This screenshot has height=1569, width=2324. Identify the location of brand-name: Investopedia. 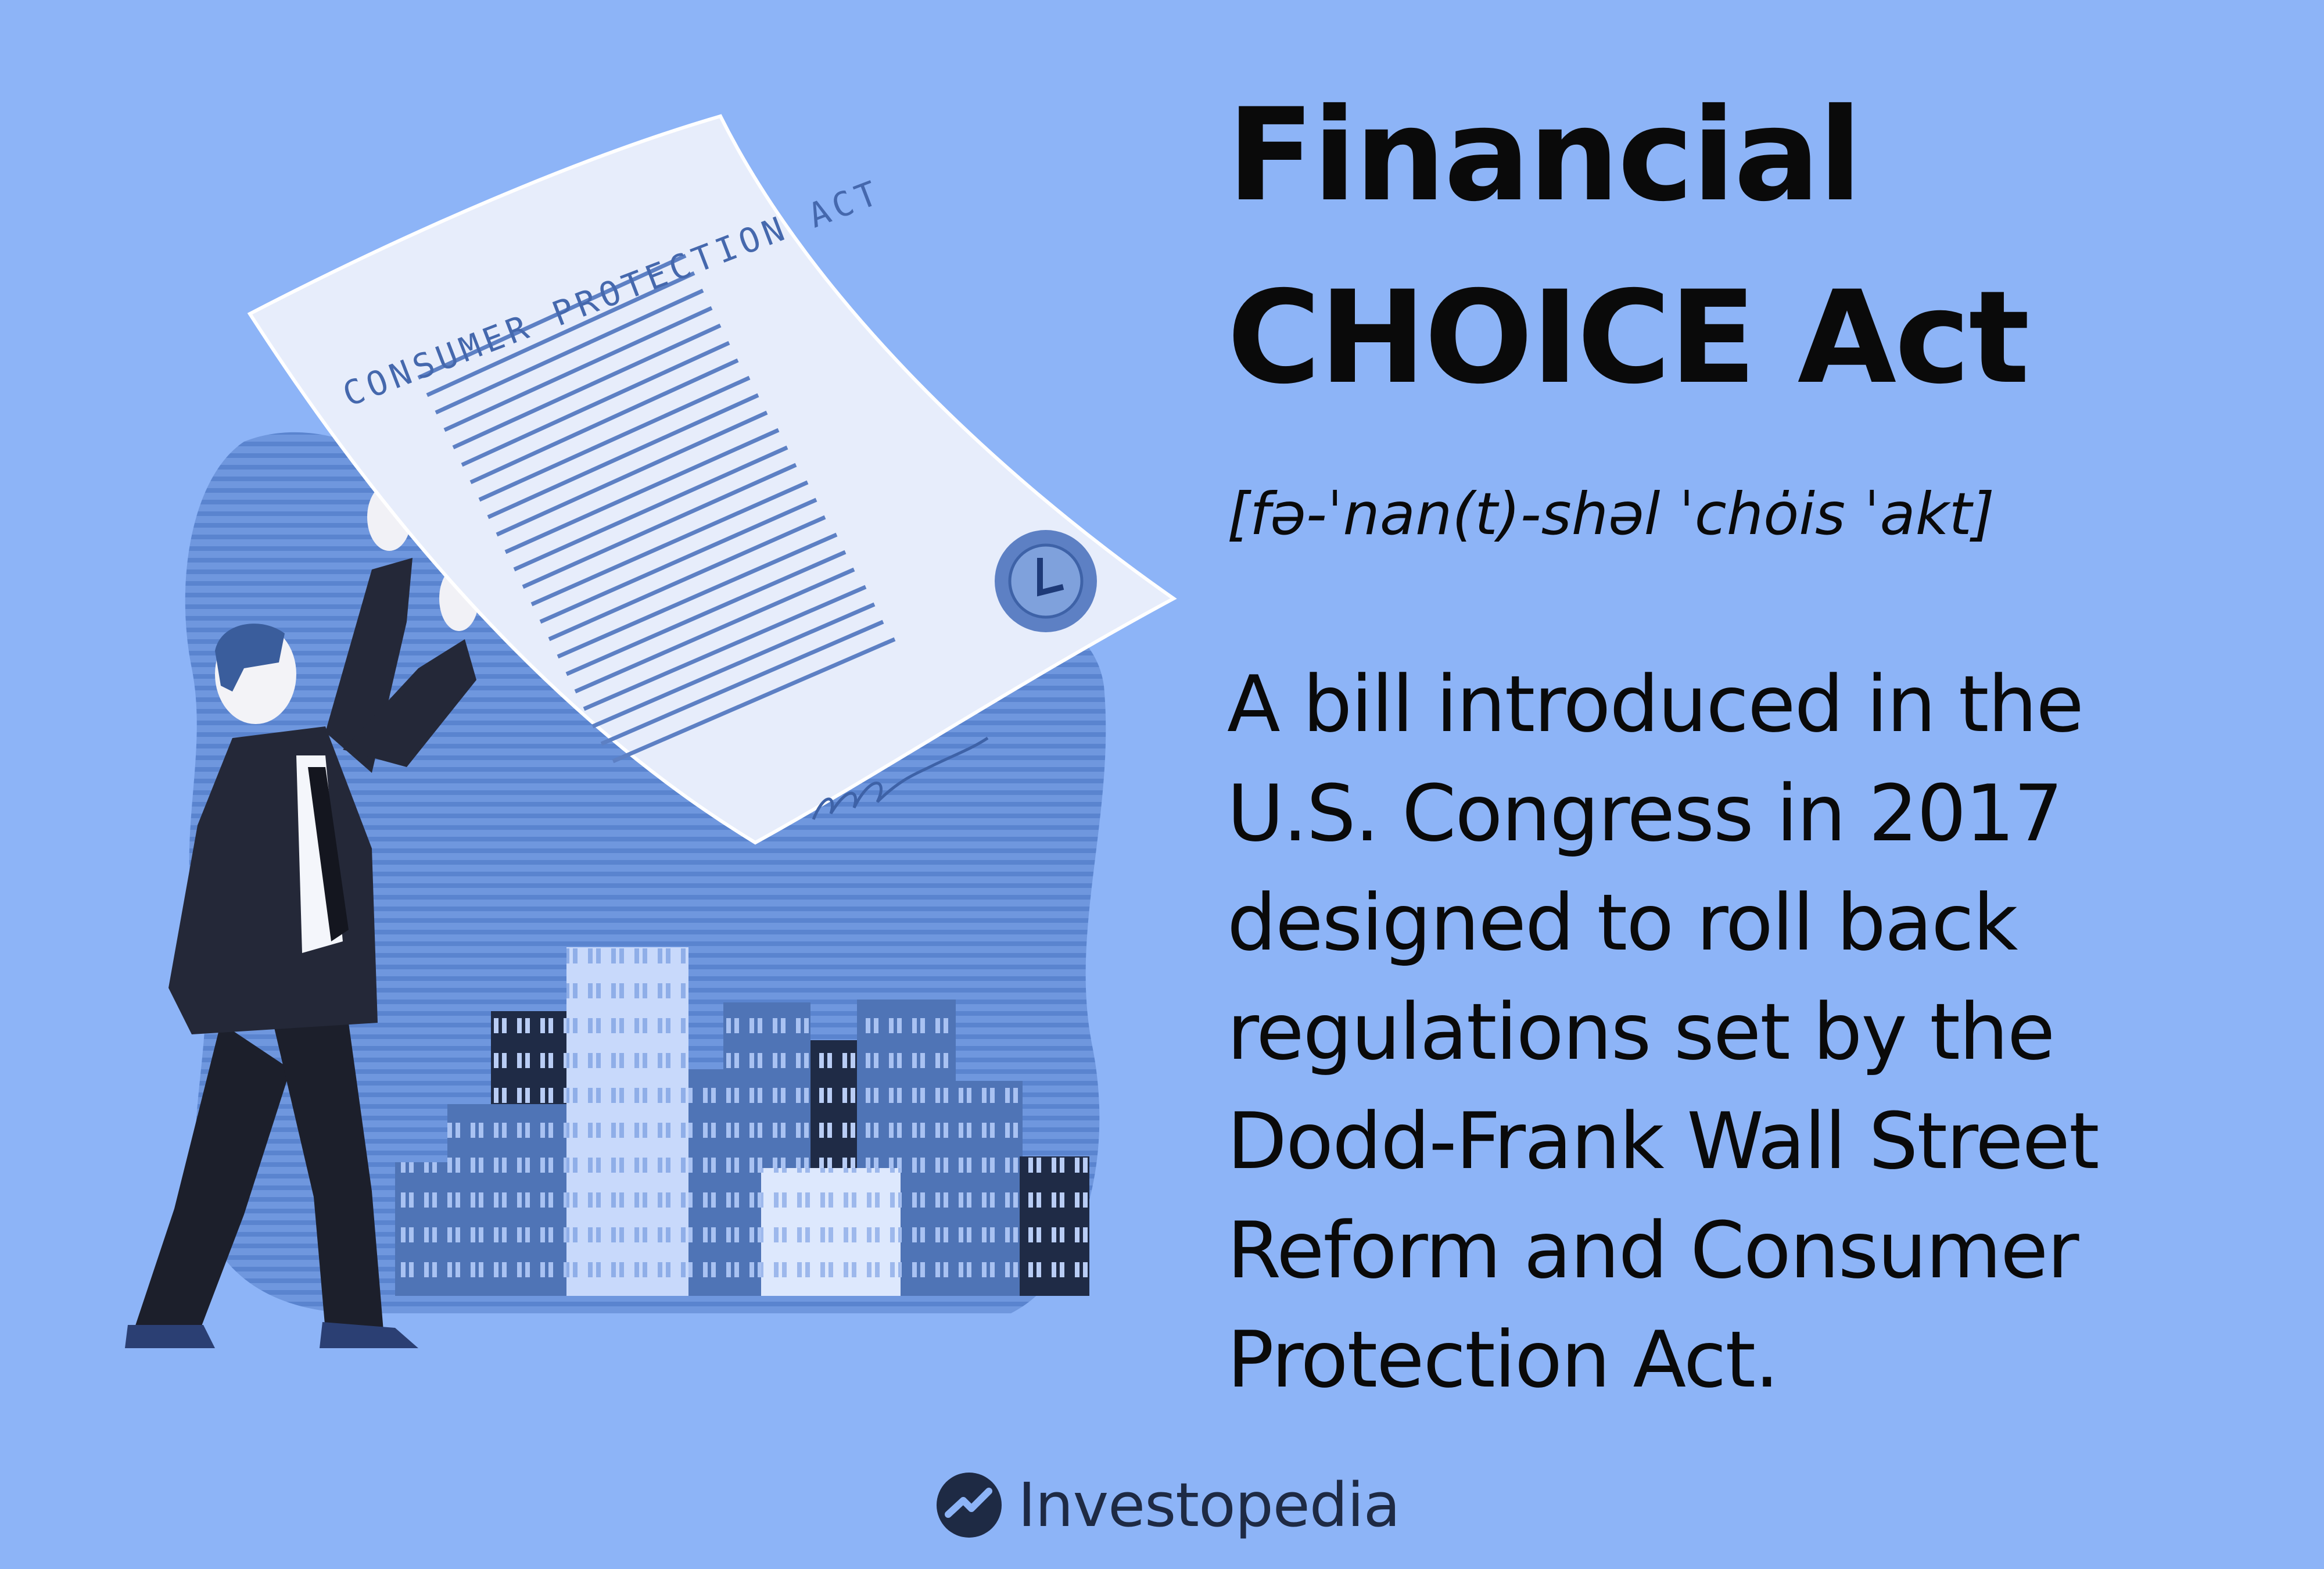
(1209, 1505).